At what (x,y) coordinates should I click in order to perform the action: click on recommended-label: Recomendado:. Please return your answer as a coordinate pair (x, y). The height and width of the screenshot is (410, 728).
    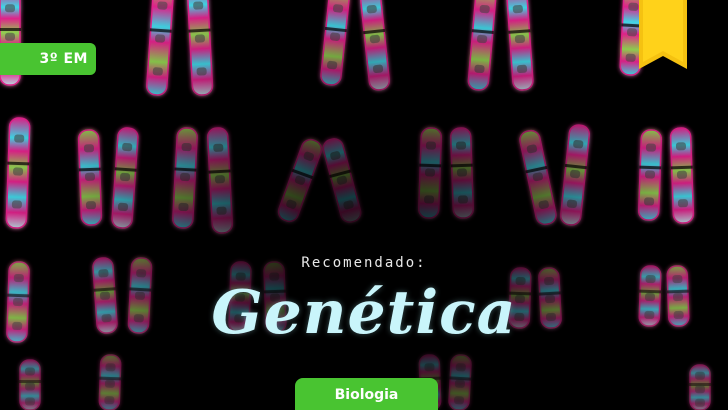
    Looking at the image, I should click on (364, 263).